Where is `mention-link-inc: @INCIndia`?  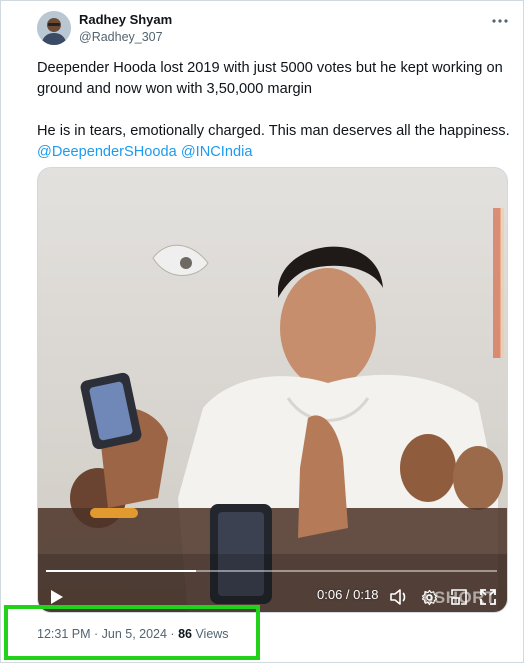
mention-link-inc: @INCIndia is located at coordinates (217, 152).